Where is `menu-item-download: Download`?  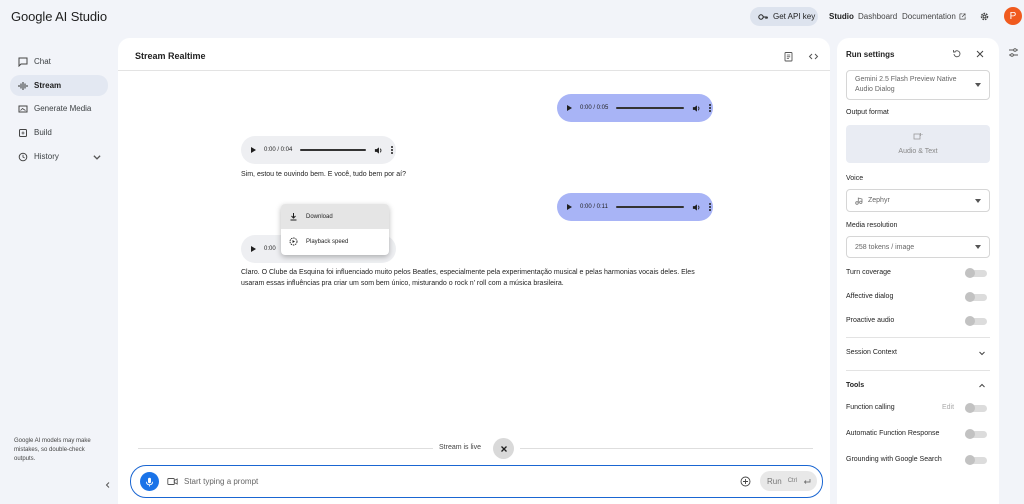 menu-item-download: Download is located at coordinates (335, 216).